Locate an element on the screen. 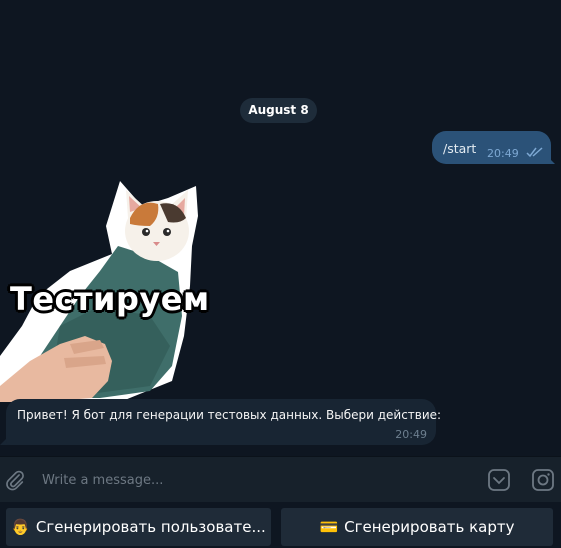 Image resolution: width=561 pixels, height=548 pixels. generate-card-button: 💳 Сгенерировать карту is located at coordinates (417, 527).